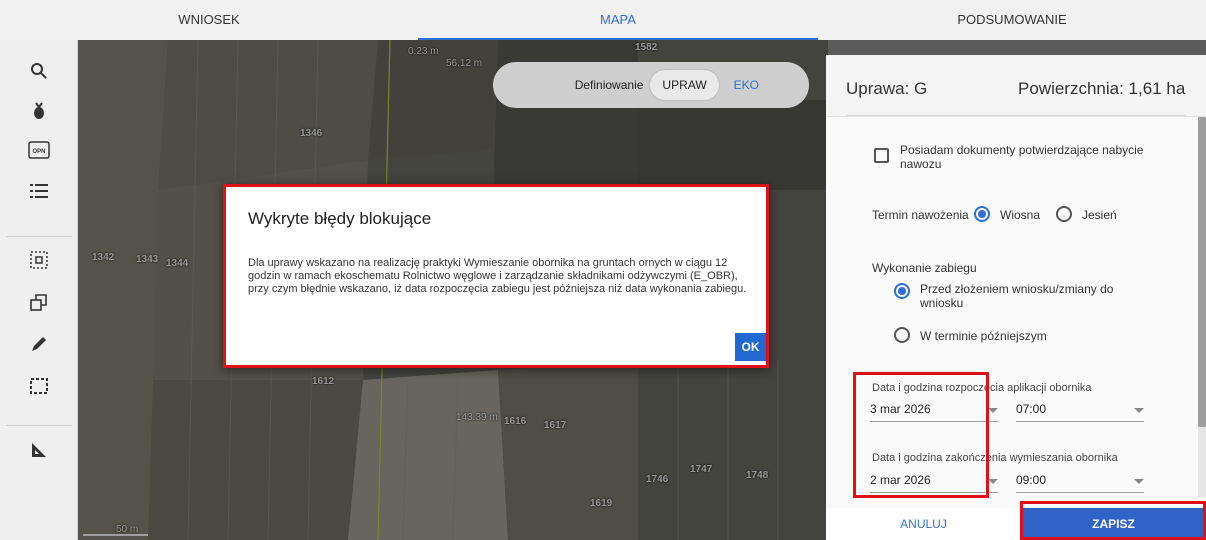 The width and height of the screenshot is (1206, 540). Describe the element at coordinates (1012, 20) in the screenshot. I see `tab-podsumowanie: PODSUMOWANIE` at that location.